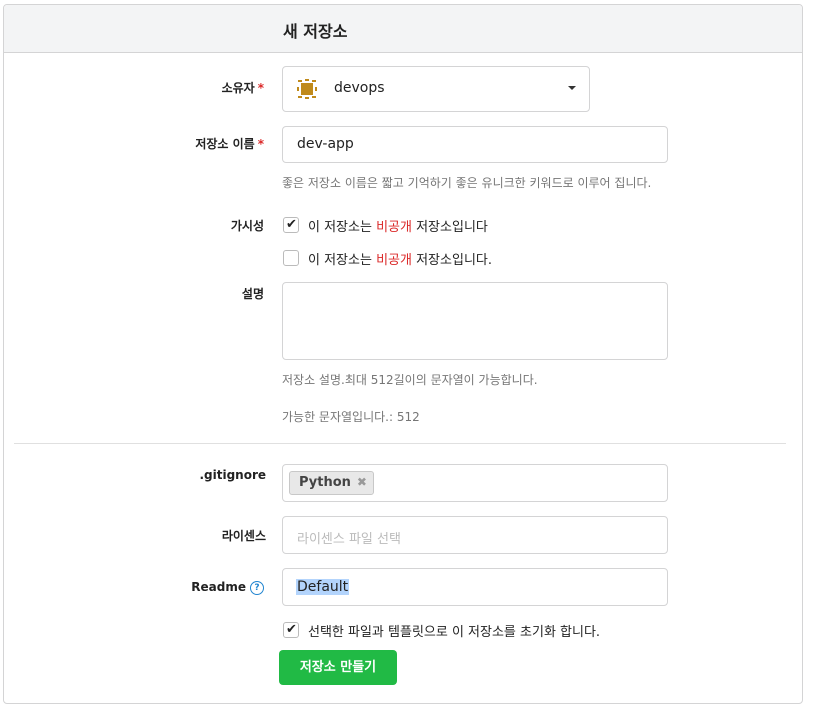 The image size is (815, 718). I want to click on readme-value: Default, so click(323, 587).